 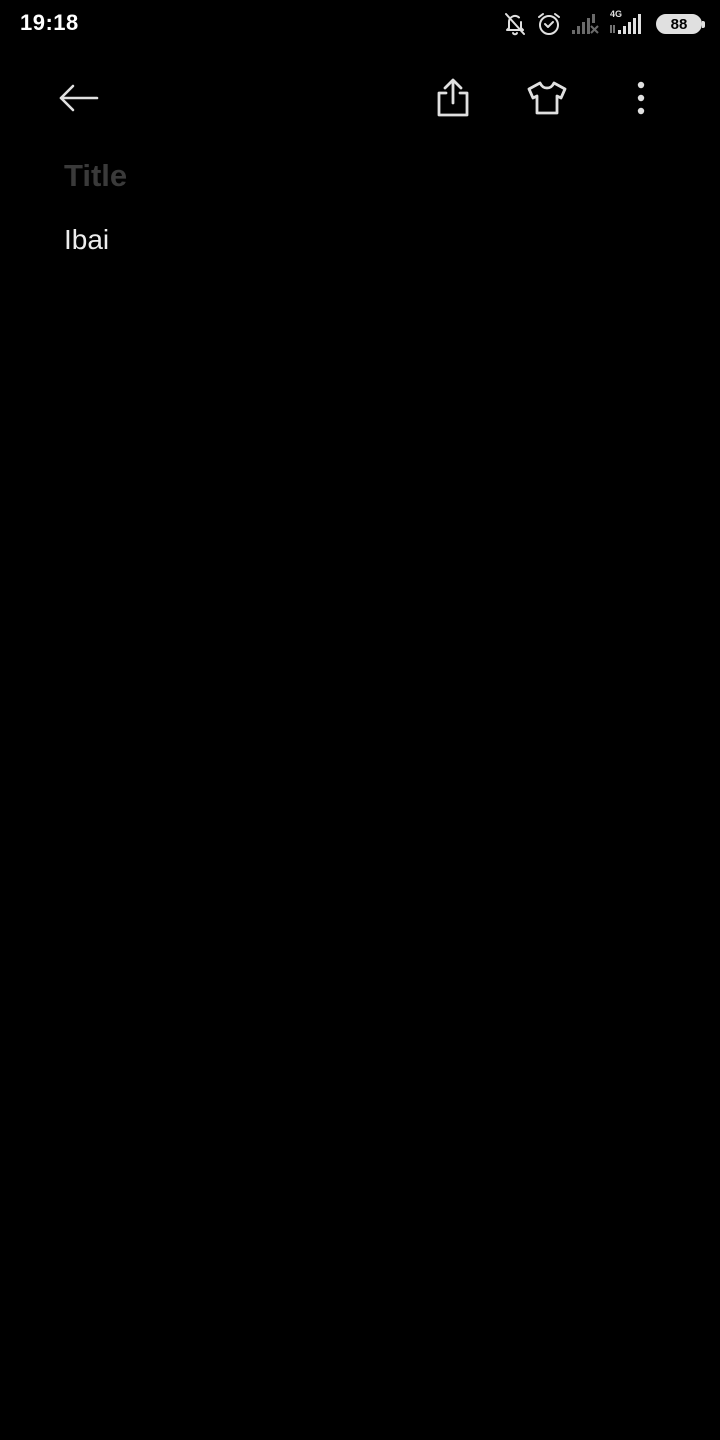 What do you see at coordinates (603, 23) in the screenshot?
I see `status-icons: 4G 88` at bounding box center [603, 23].